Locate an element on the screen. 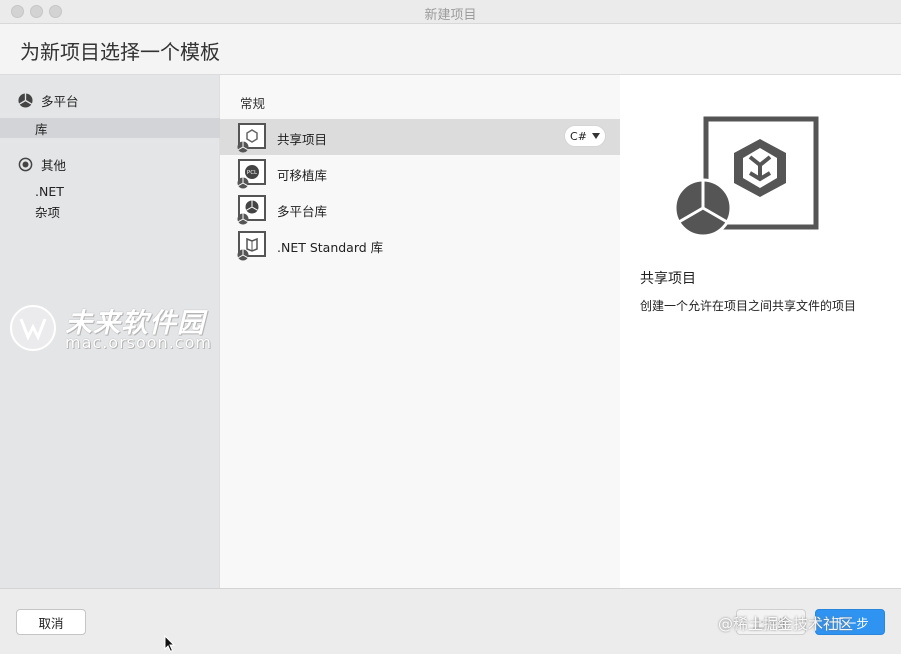  svg-text: PCL is located at coordinates (252, 173).